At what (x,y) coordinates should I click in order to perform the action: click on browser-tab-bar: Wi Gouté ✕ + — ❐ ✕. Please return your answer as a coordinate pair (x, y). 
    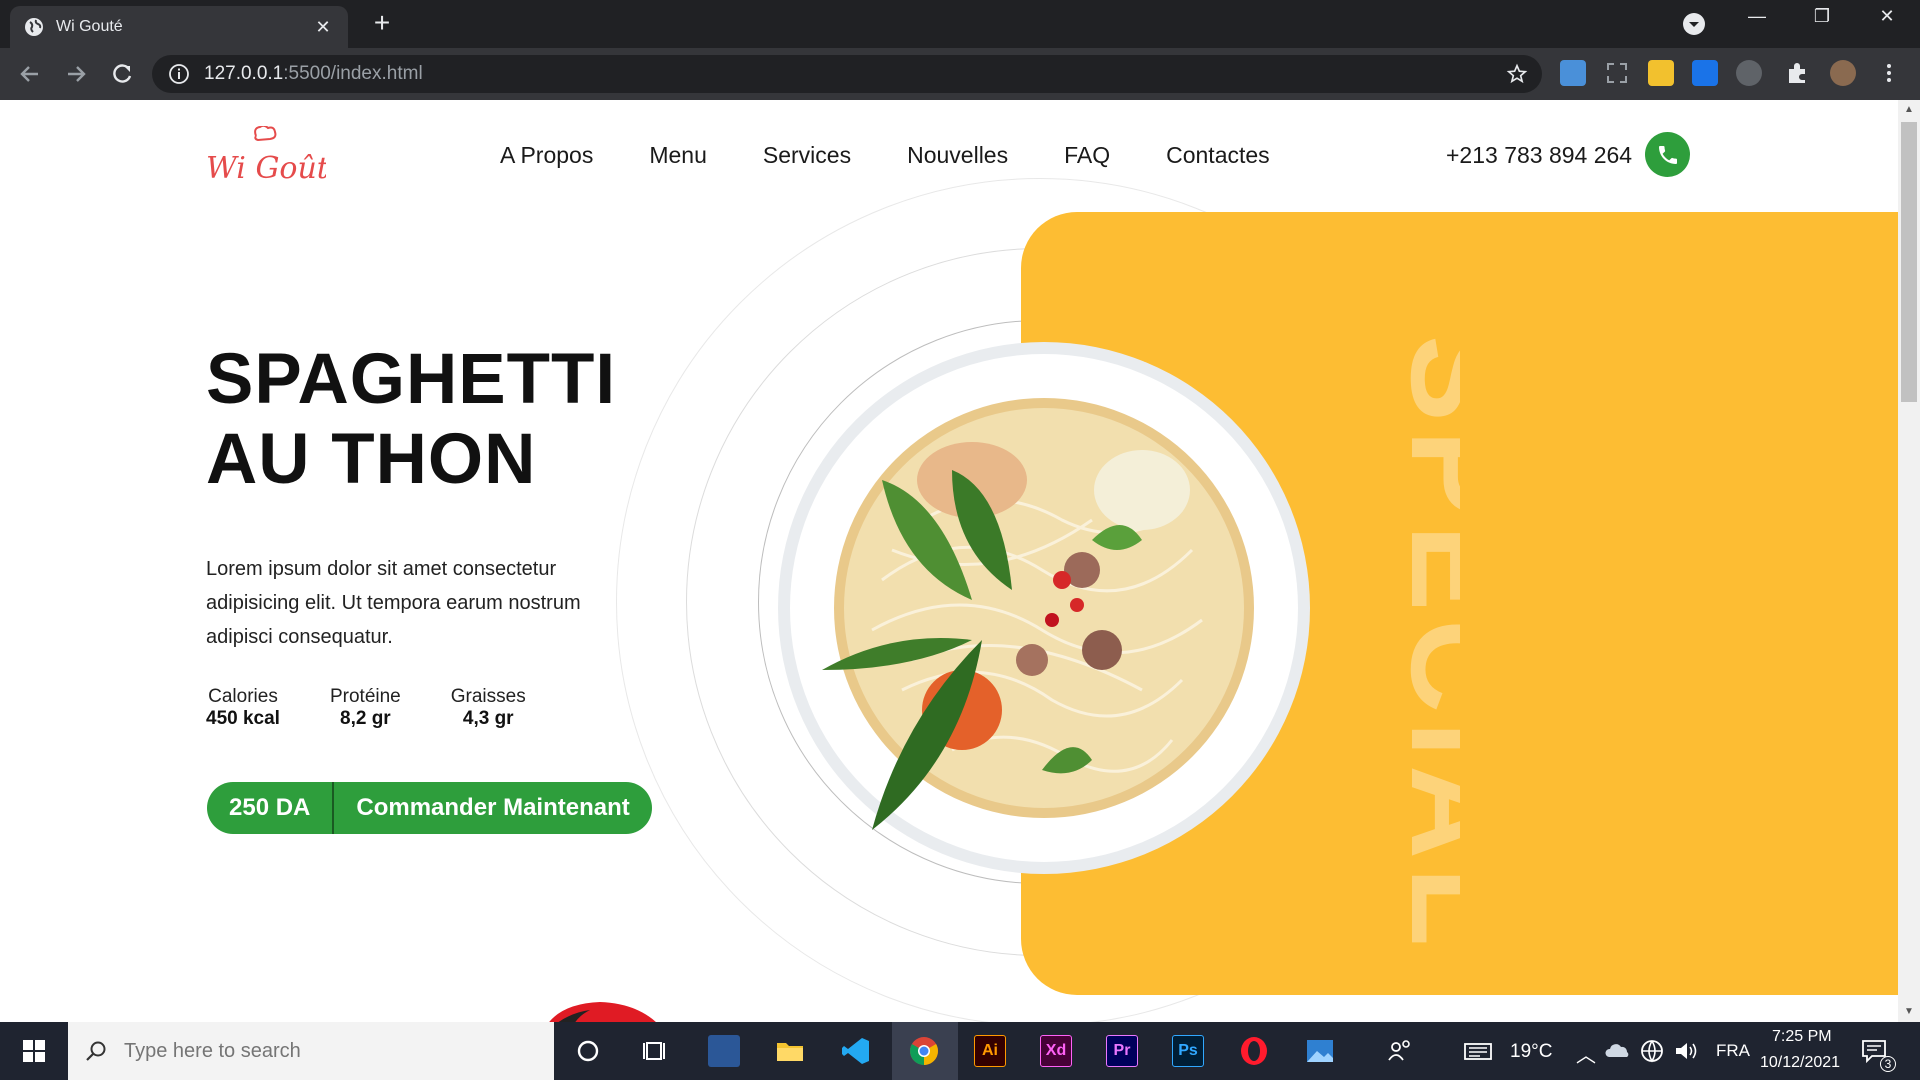
    Looking at the image, I should click on (960, 24).